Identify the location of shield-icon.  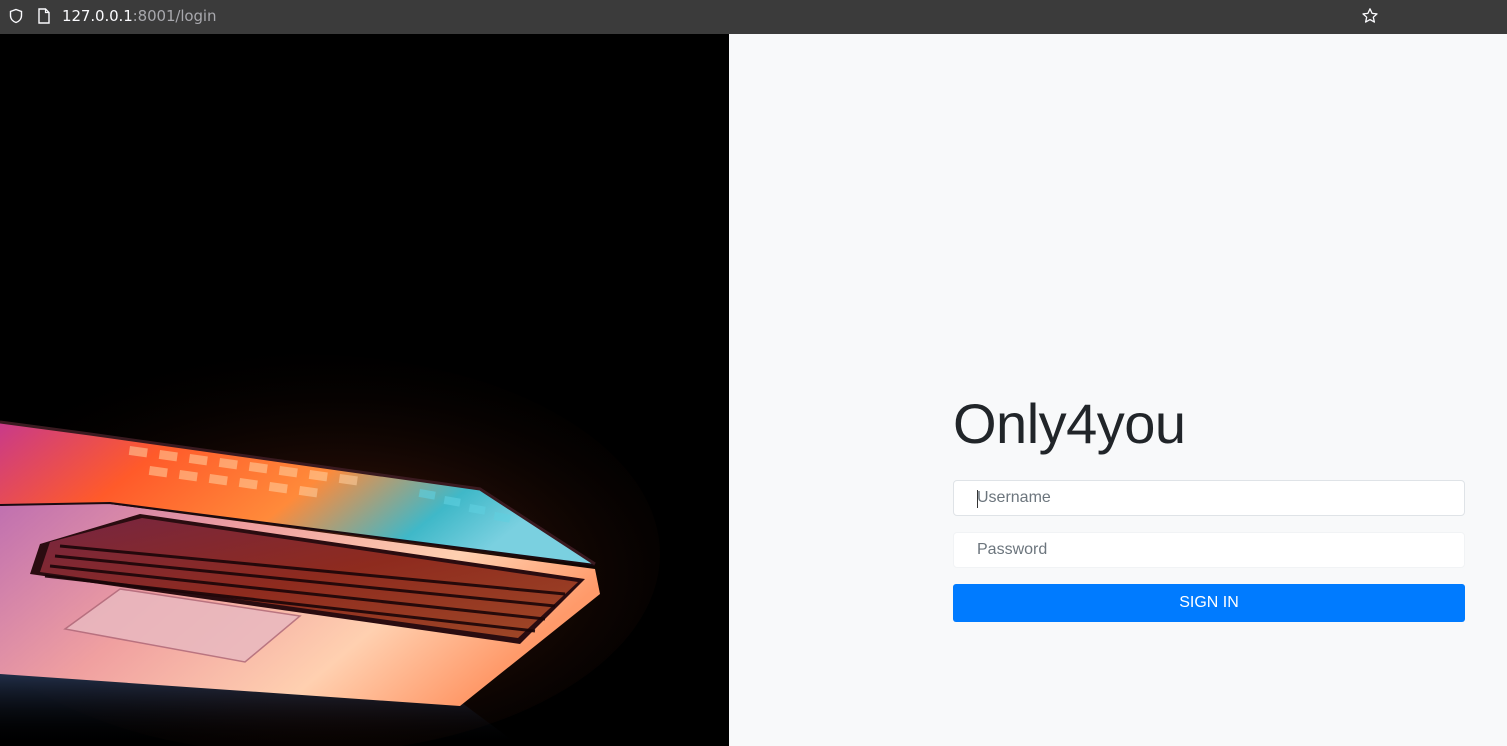
(16, 16).